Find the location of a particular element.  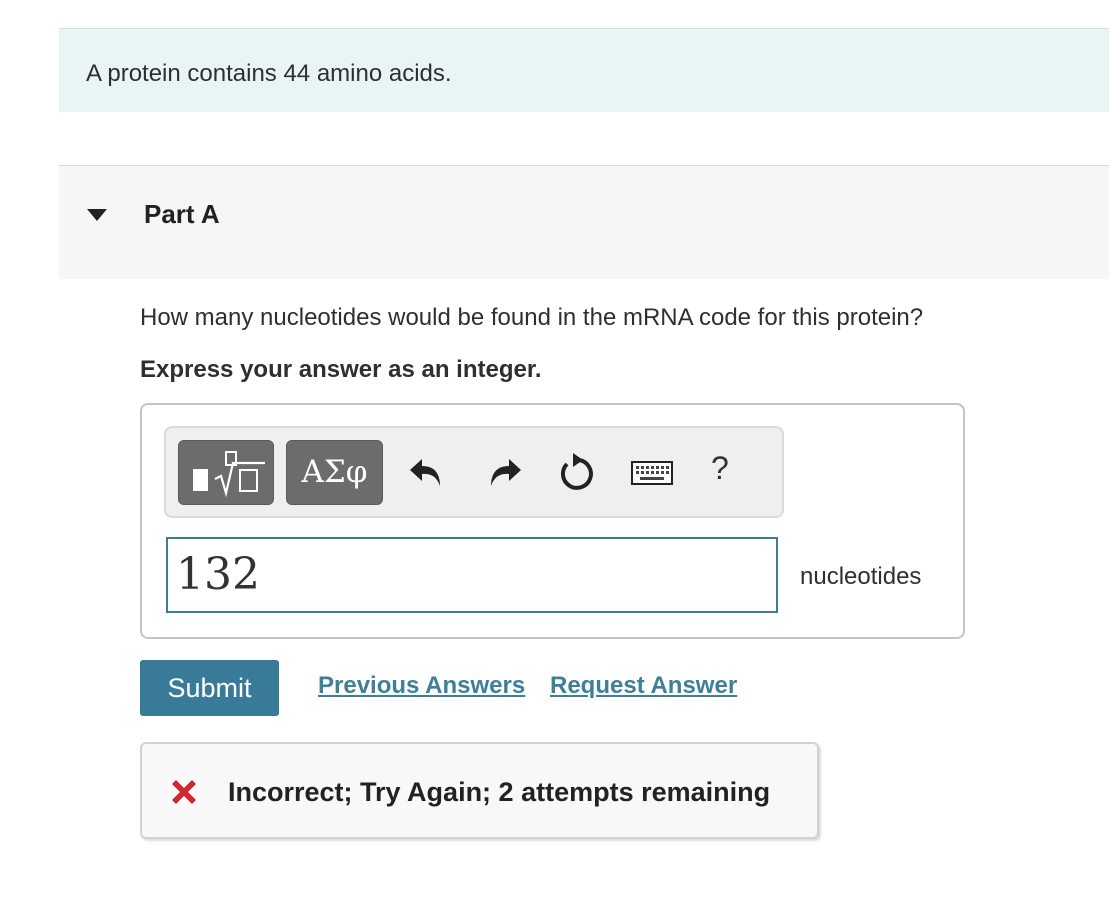

reset-icon is located at coordinates (576, 472).